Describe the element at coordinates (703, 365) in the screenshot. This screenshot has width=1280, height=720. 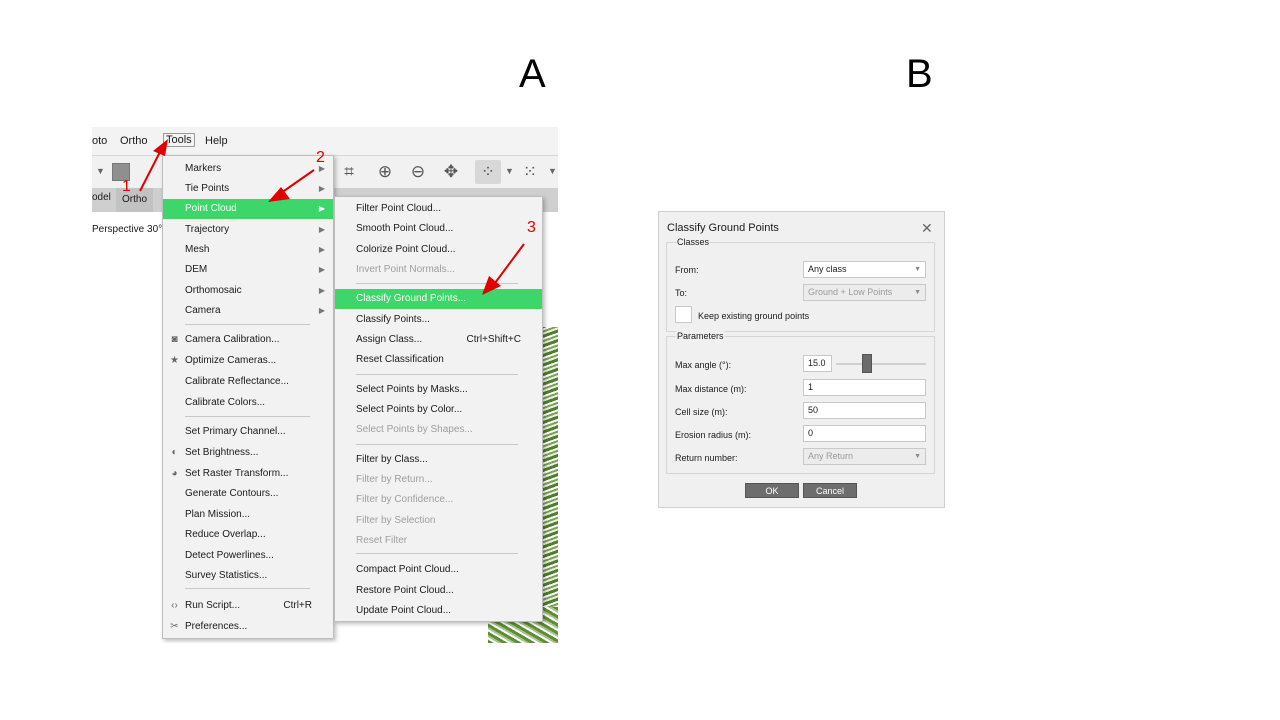
I see `max-angle-label: Max angle (°):` at that location.